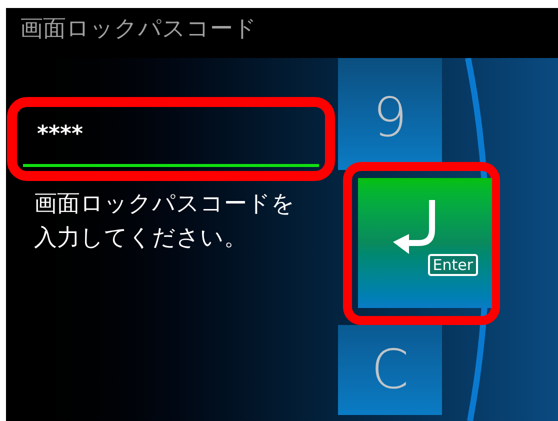 Image resolution: width=558 pixels, height=421 pixels. I want to click on passcode-field: ****, so click(171, 139).